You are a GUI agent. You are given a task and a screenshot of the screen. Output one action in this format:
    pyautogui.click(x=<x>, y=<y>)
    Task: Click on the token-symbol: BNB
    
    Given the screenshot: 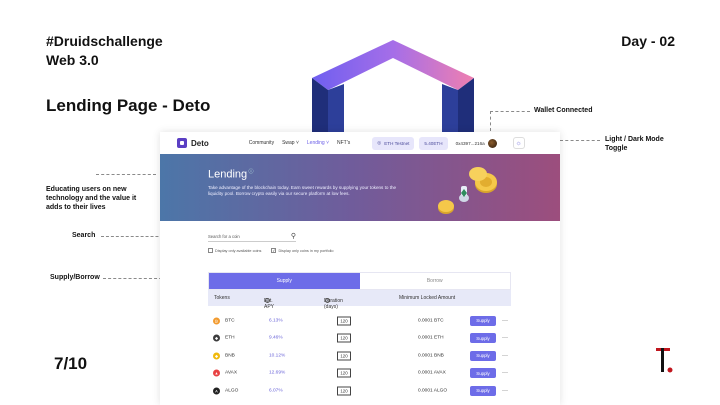 What is the action you would take?
    pyautogui.click(x=230, y=356)
    